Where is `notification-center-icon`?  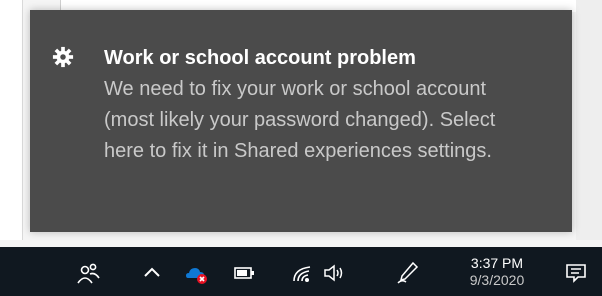
notification-center-icon is located at coordinates (576, 273).